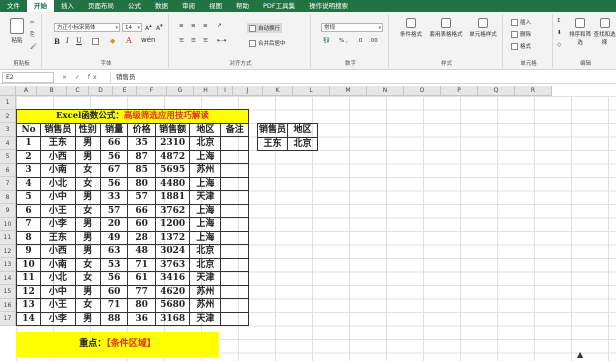  What do you see at coordinates (172, 224) in the screenshot?
I see `data-cell: 1200` at bounding box center [172, 224].